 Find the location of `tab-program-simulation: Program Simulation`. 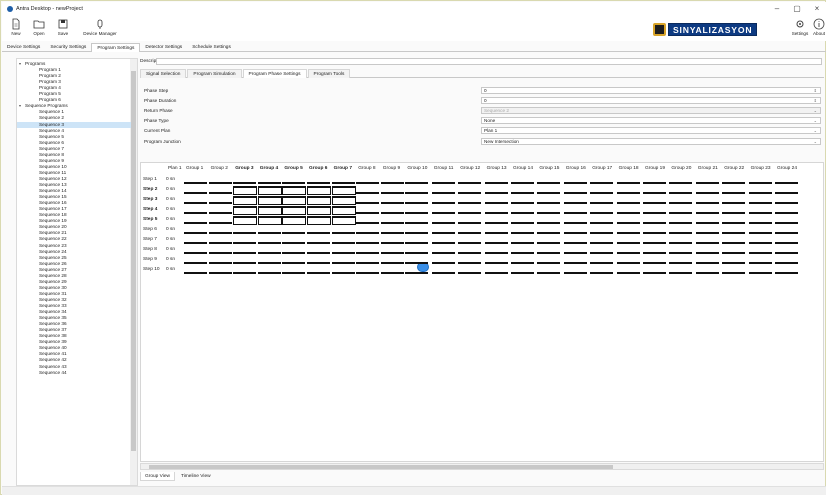

tab-program-simulation: Program Simulation is located at coordinates (214, 73).